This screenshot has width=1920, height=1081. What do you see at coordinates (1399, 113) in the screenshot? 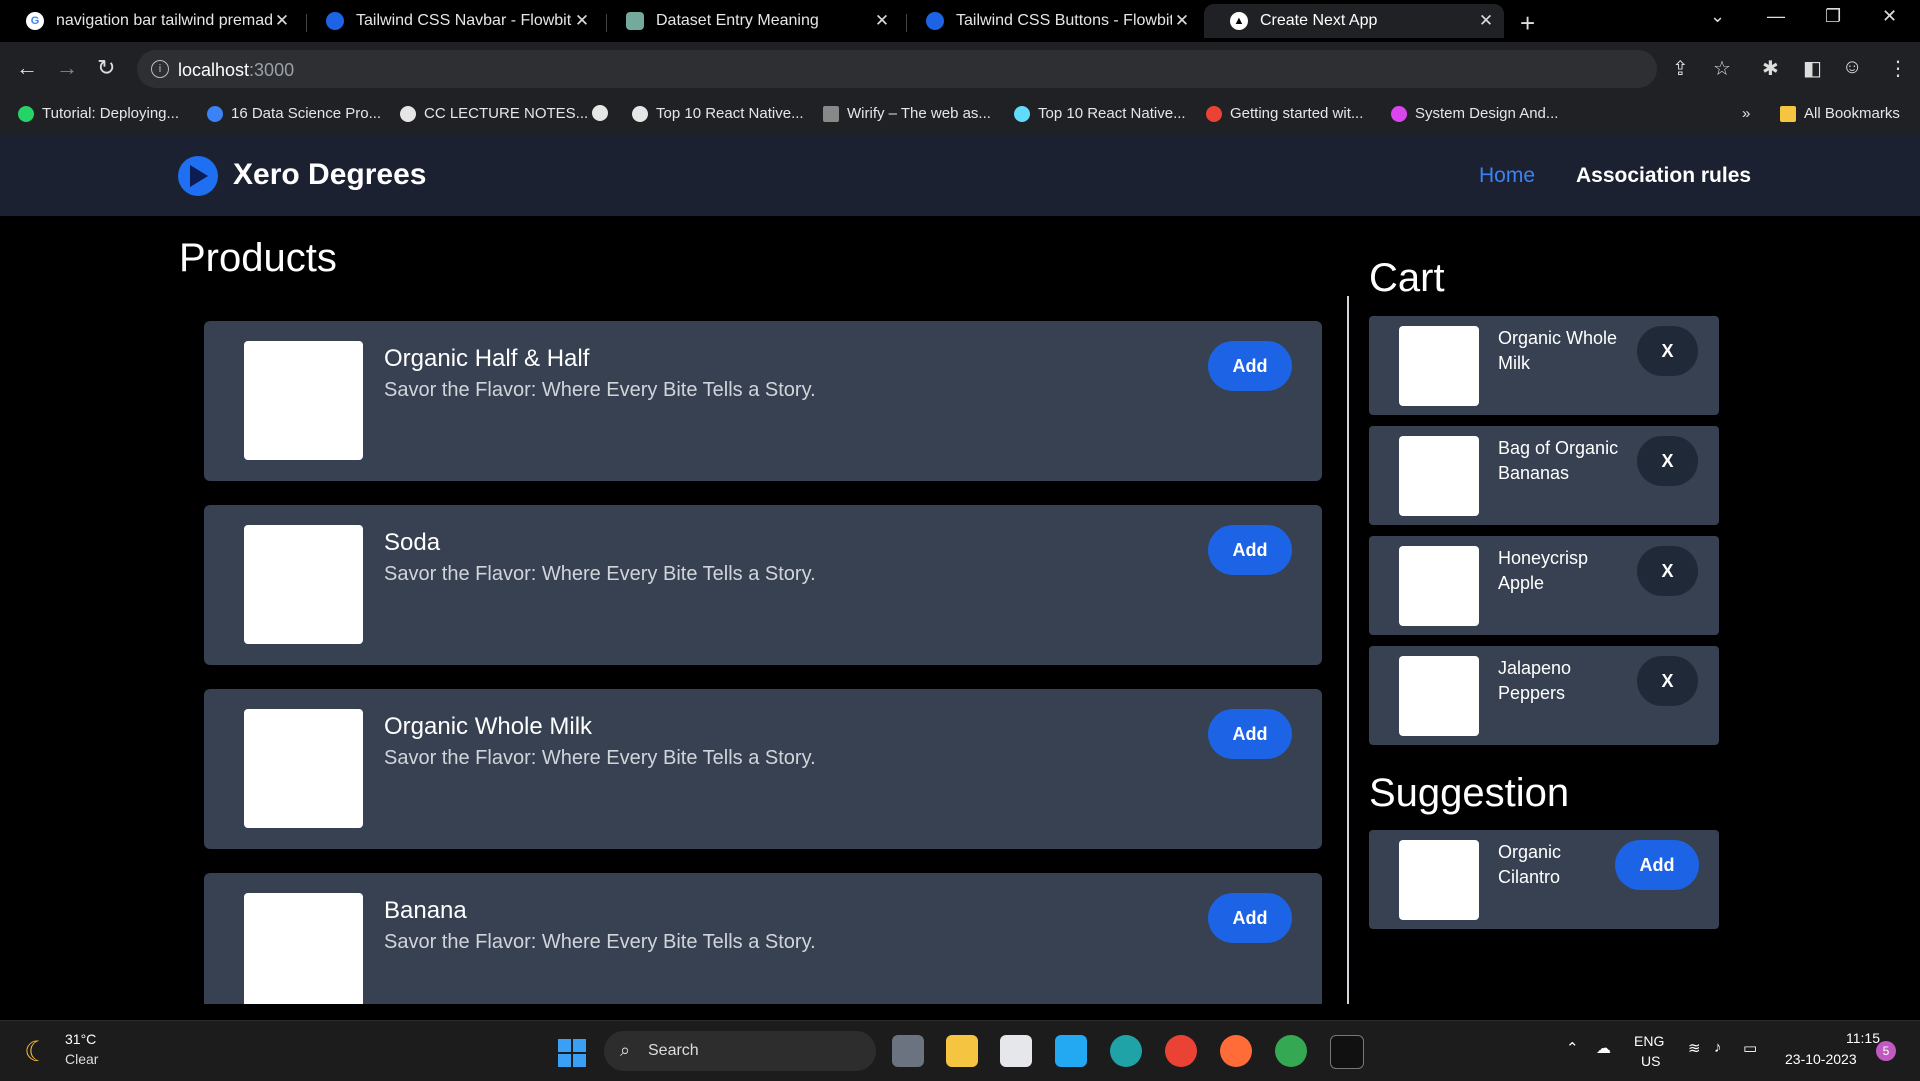
I see `star-icon` at bounding box center [1399, 113].